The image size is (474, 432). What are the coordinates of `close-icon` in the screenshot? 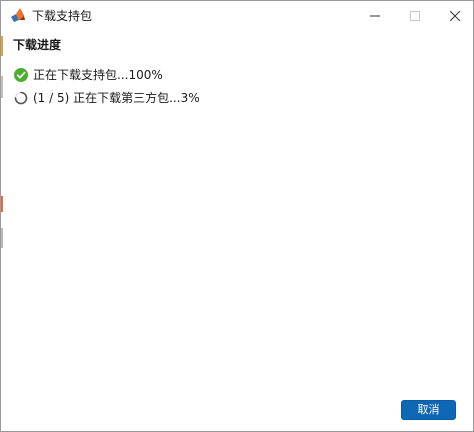 It's located at (455, 16).